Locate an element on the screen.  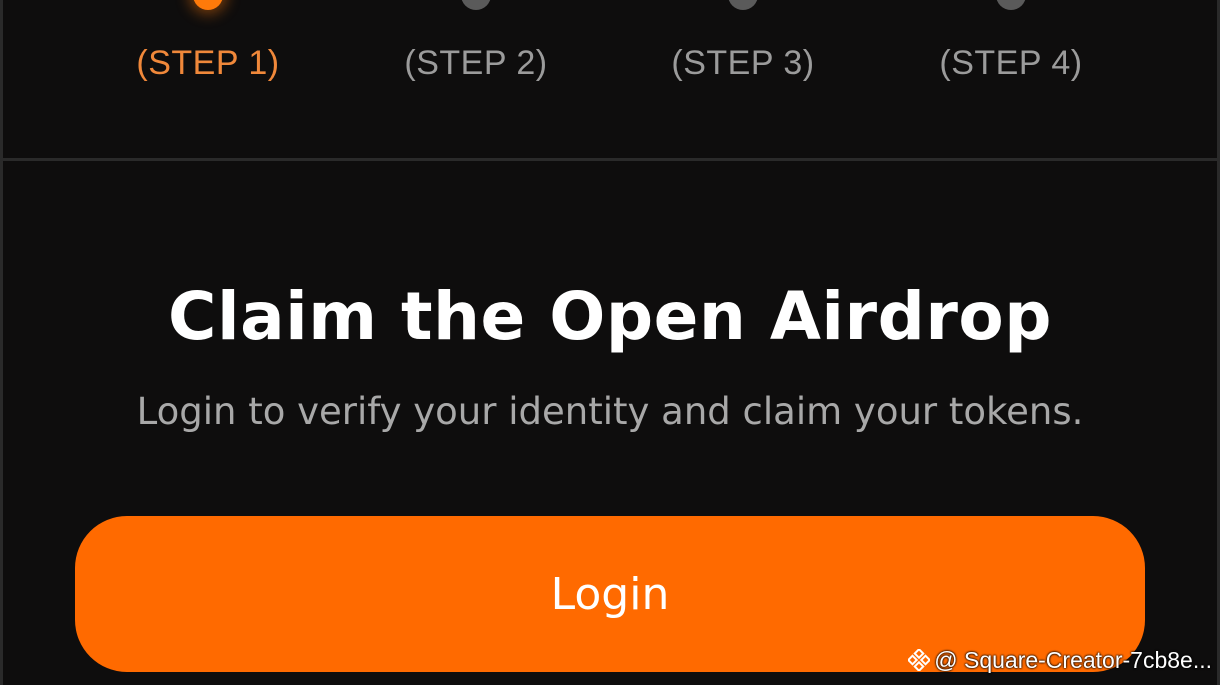
step-2-indicator is located at coordinates (476, 5).